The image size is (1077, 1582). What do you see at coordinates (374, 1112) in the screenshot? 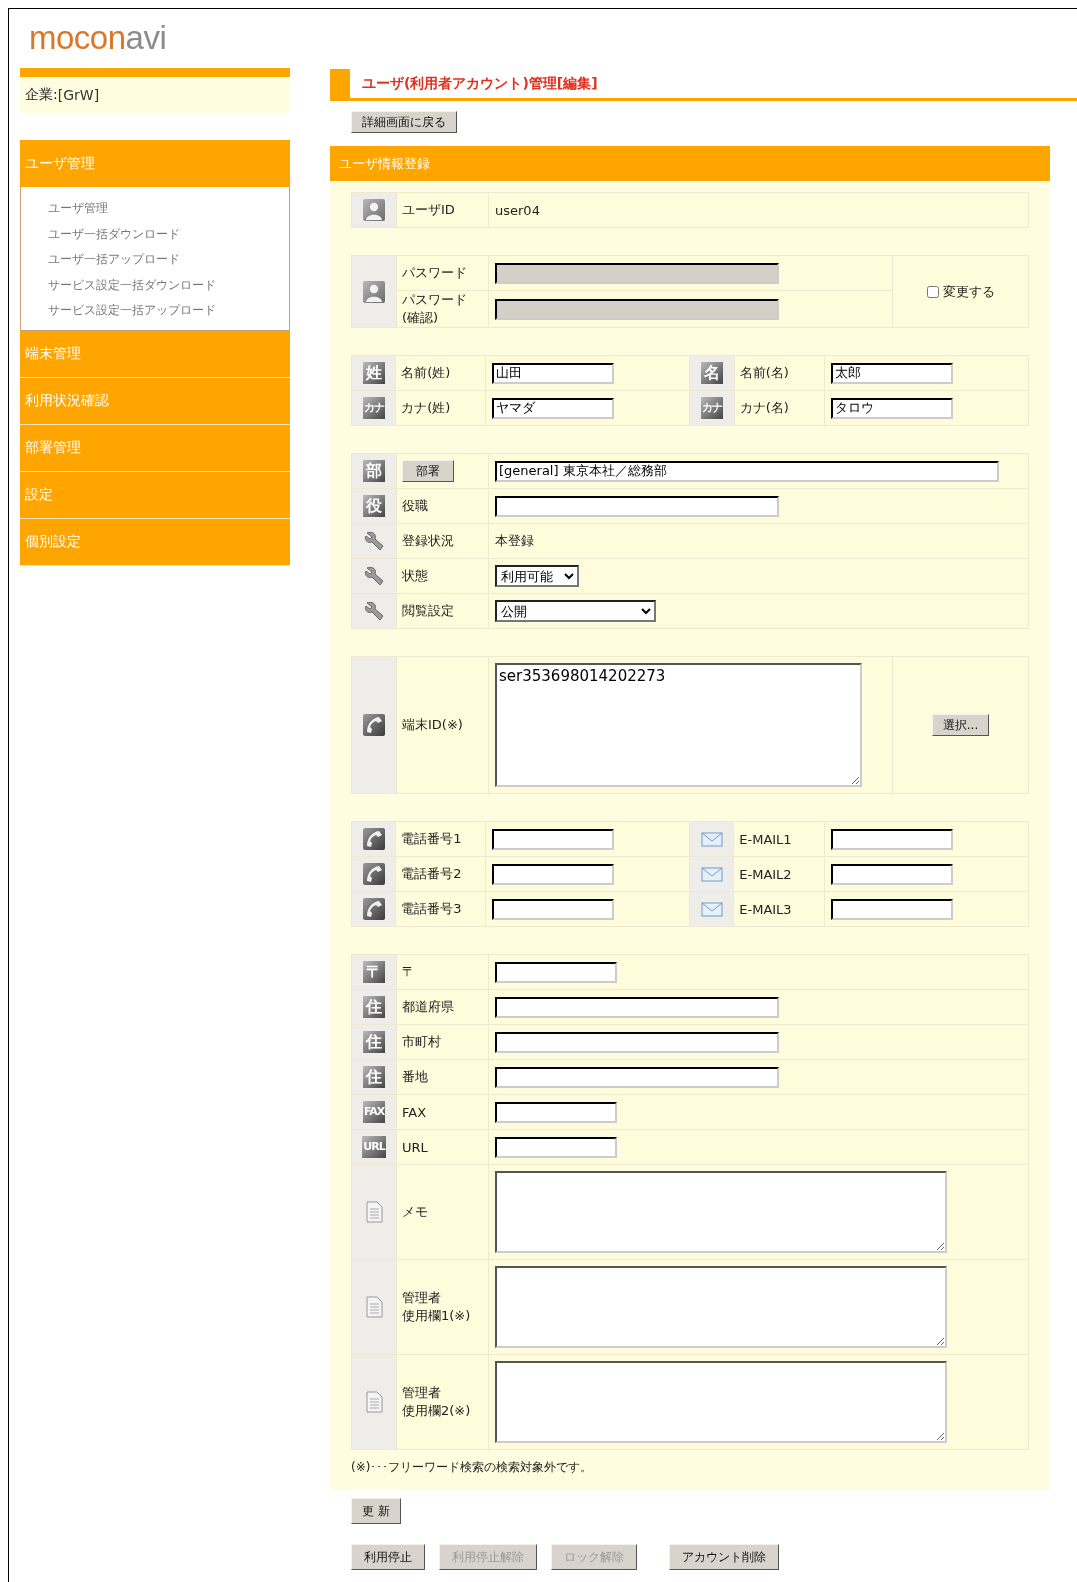
I see `glyph-icon: FAX` at bounding box center [374, 1112].